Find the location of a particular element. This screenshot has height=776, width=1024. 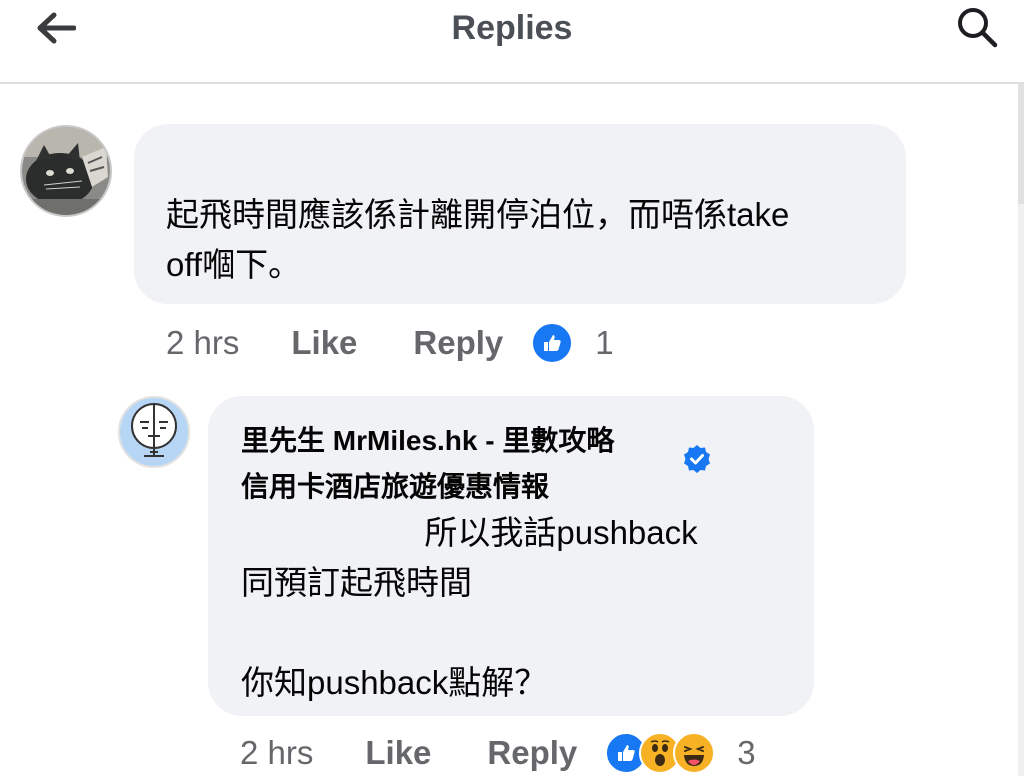

page-avatar is located at coordinates (154, 432).